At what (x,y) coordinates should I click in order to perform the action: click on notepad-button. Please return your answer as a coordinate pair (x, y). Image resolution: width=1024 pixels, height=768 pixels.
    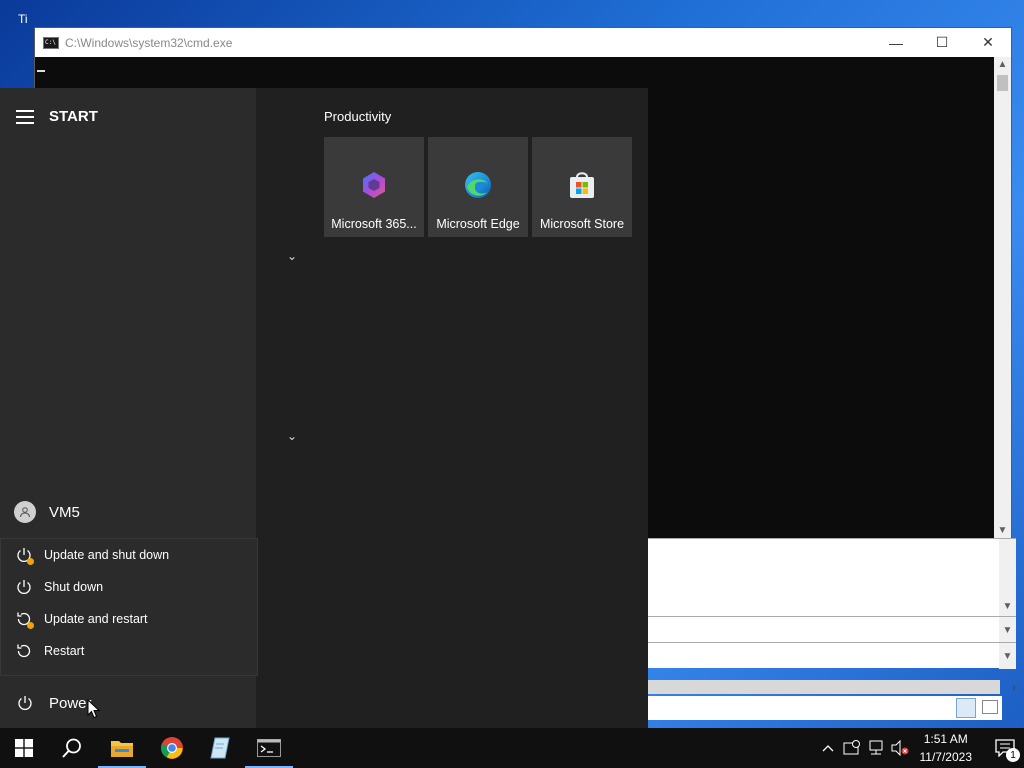
    Looking at the image, I should click on (220, 748).